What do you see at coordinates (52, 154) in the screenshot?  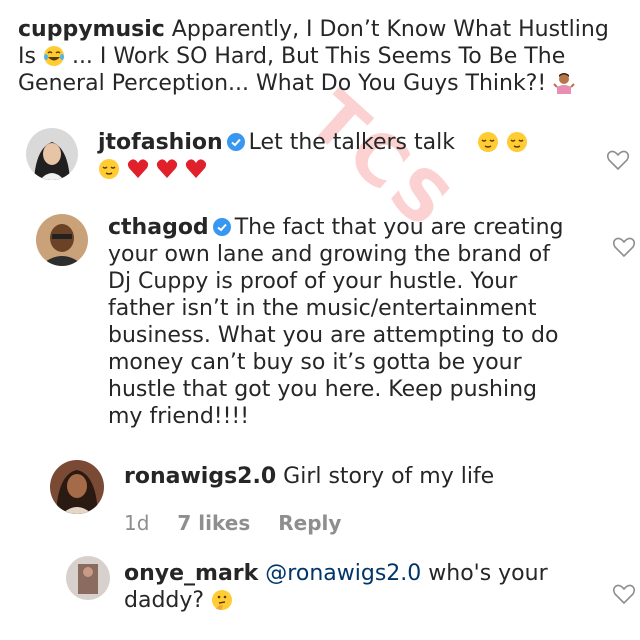 I see `avatar-jtofashion` at bounding box center [52, 154].